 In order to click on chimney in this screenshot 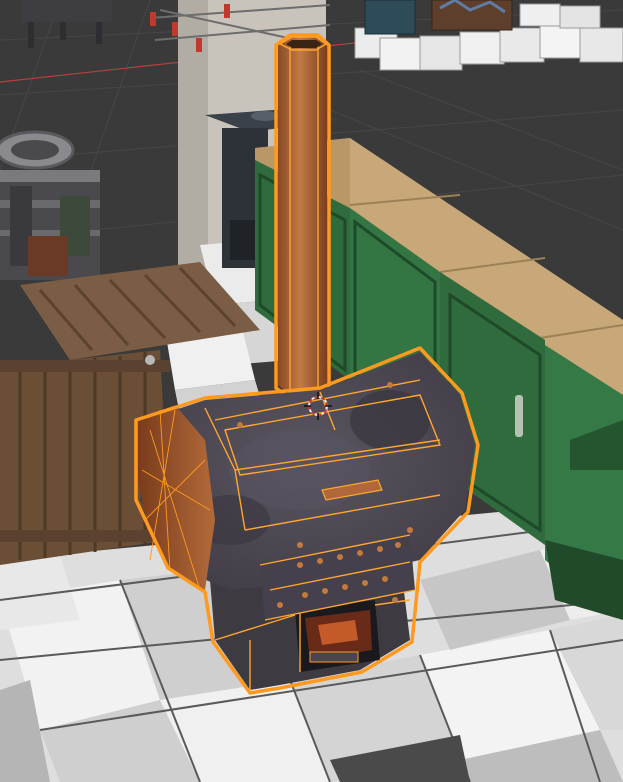, I will do `click(302, 216)`.